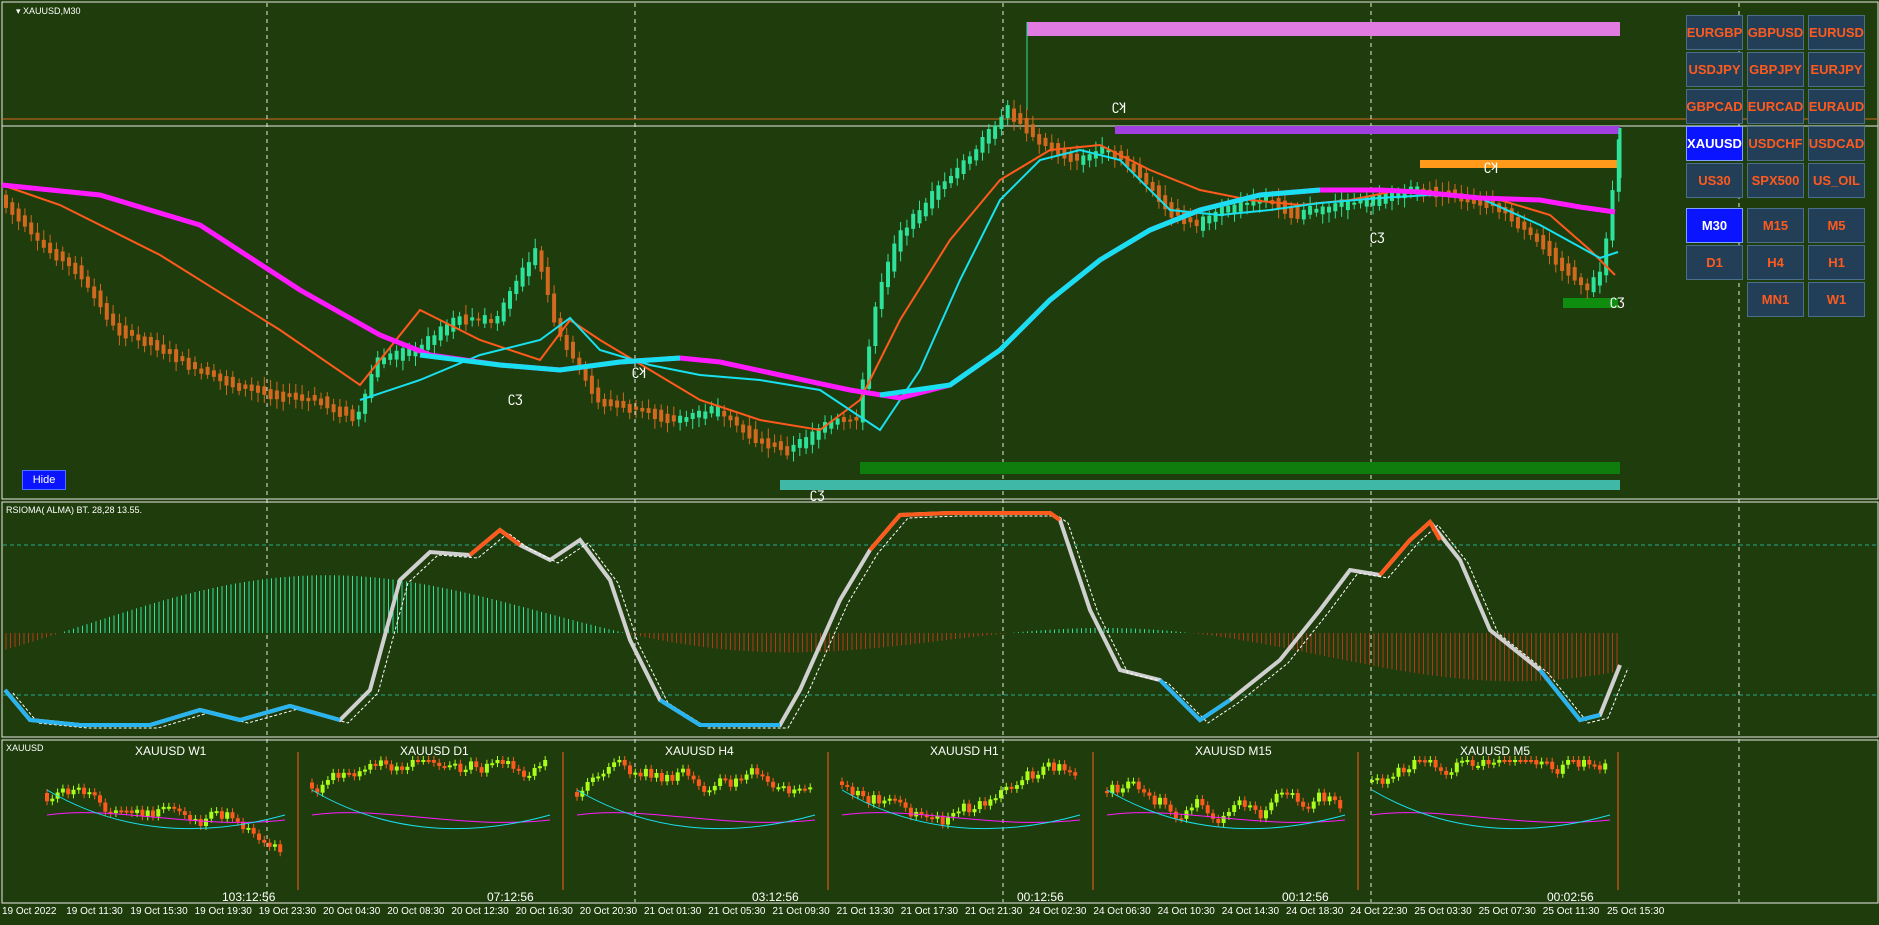 The width and height of the screenshot is (1879, 925). Describe the element at coordinates (1379, 911) in the screenshot. I see `time-axis-label: 24 Oct 22:30` at that location.